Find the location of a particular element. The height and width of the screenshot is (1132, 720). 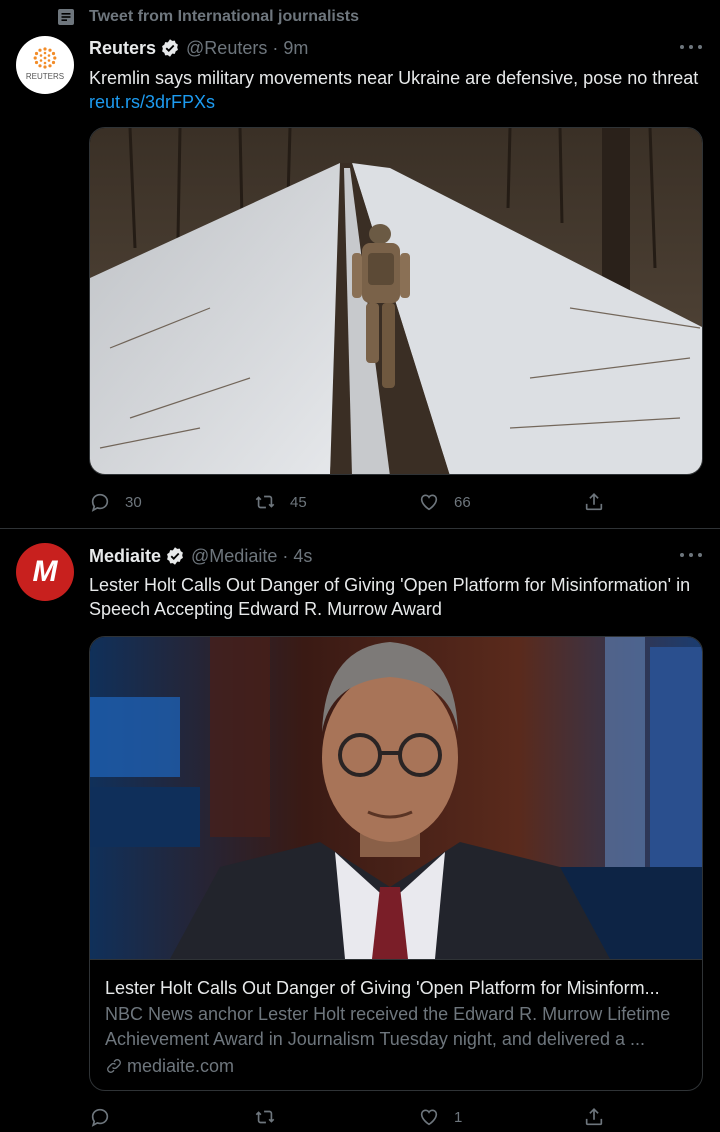

card-domain: mediaite.com is located at coordinates (169, 1066).